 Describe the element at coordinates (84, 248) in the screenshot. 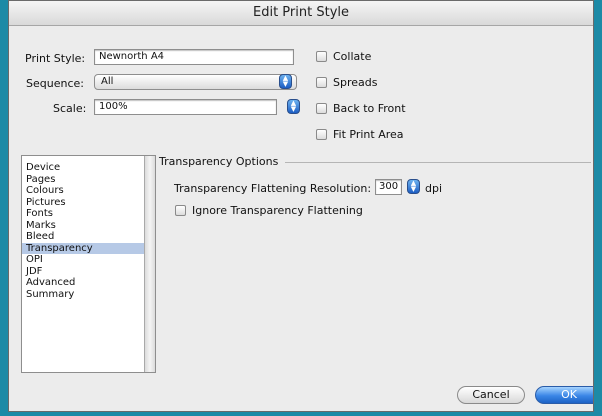

I see `sidebar-item-transparency: Transparency` at that location.